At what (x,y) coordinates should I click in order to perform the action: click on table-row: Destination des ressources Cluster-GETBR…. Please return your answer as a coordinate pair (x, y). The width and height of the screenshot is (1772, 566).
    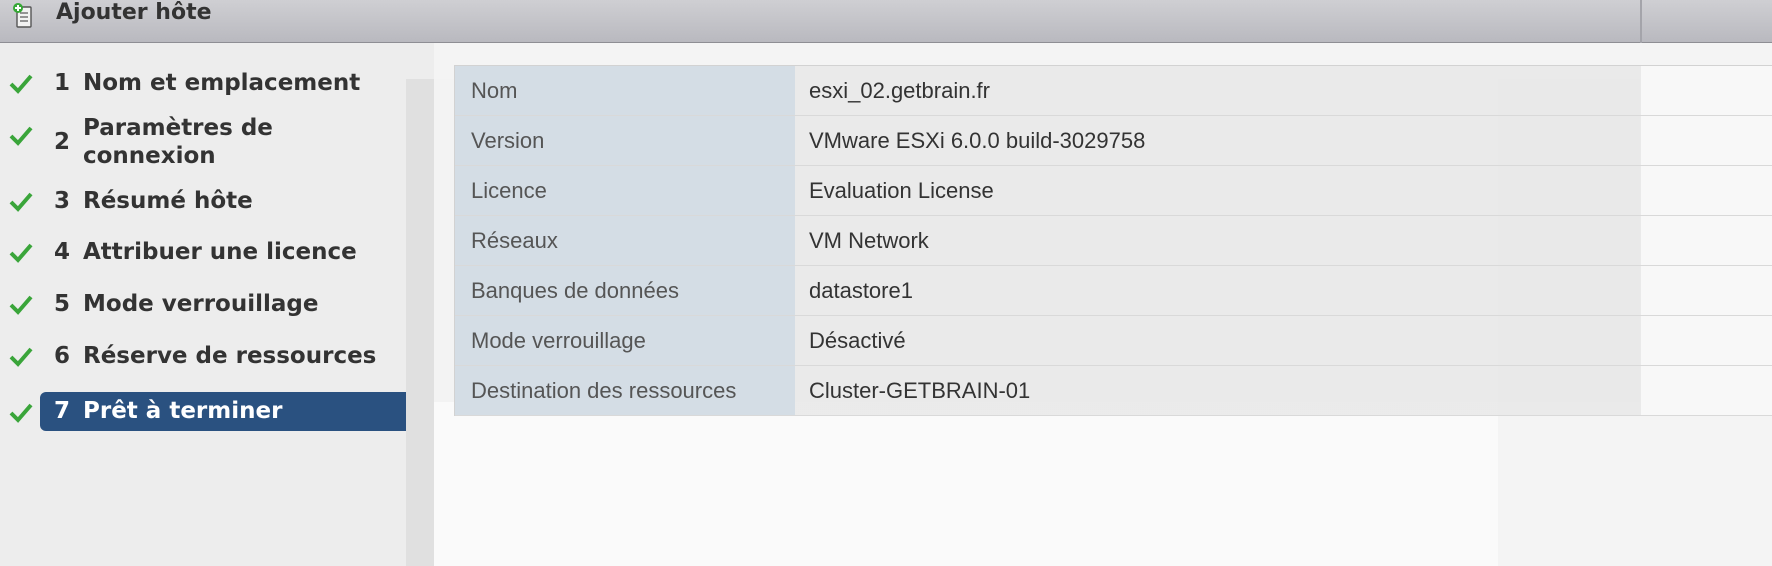
    Looking at the image, I should click on (1113, 391).